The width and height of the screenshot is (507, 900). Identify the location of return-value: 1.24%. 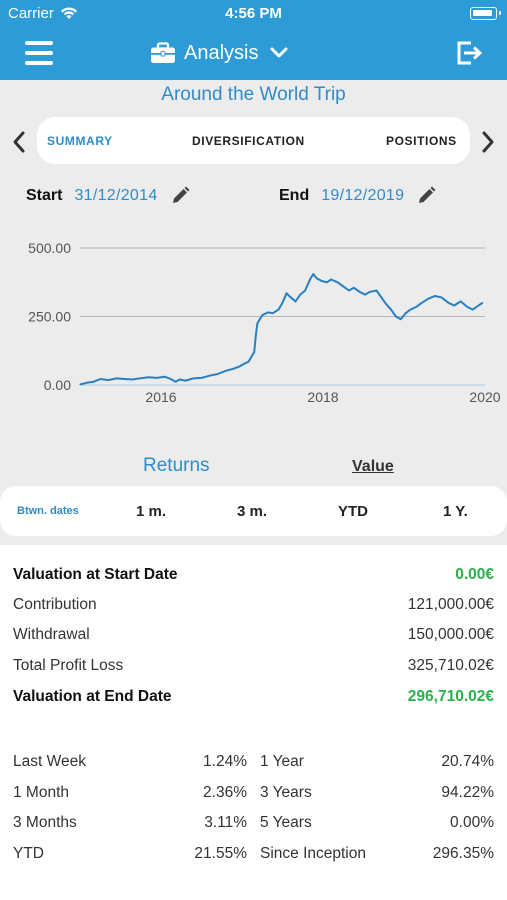
(225, 761).